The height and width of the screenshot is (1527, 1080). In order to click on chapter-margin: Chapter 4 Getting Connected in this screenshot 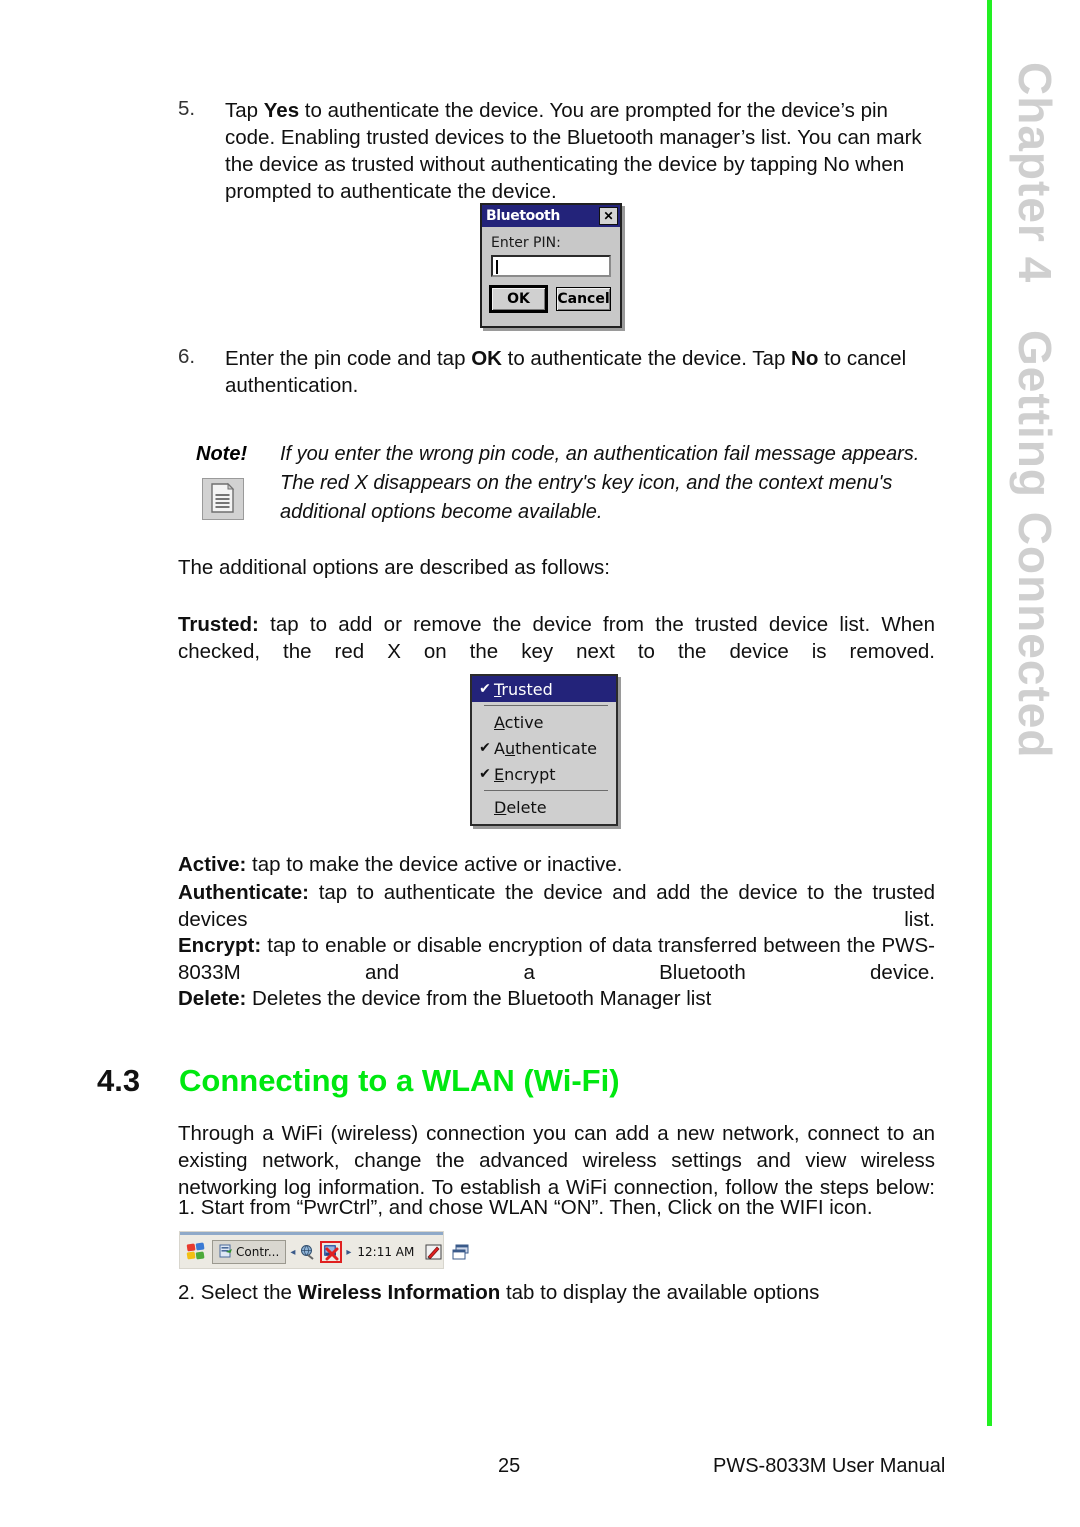, I will do `click(1040, 715)`.